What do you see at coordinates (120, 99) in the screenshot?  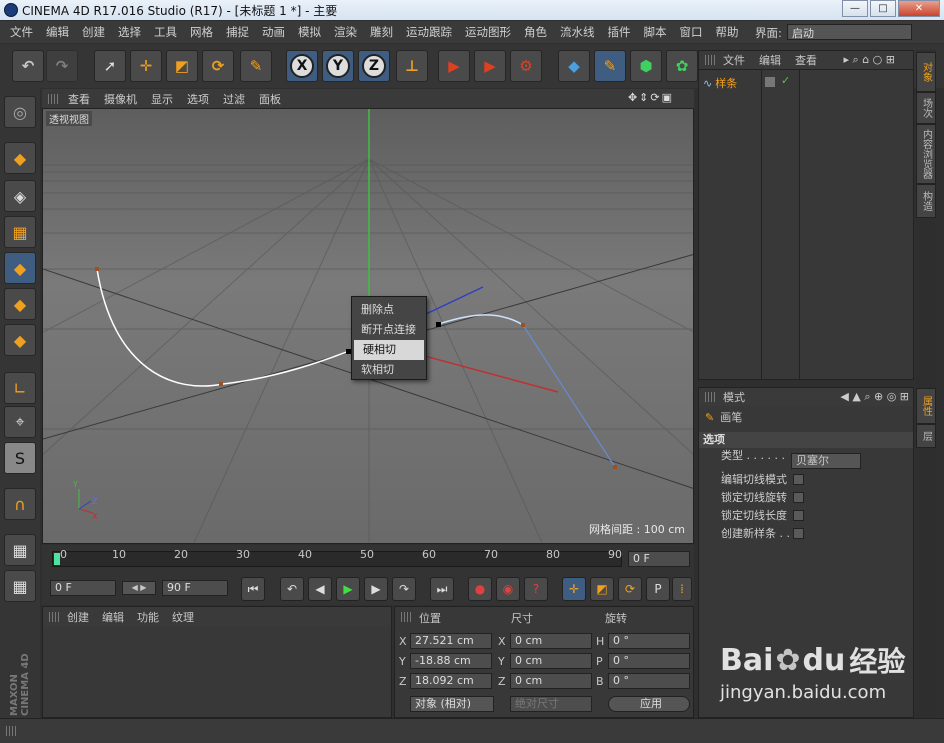 I see `viewport-menu-camera: 摄像机` at bounding box center [120, 99].